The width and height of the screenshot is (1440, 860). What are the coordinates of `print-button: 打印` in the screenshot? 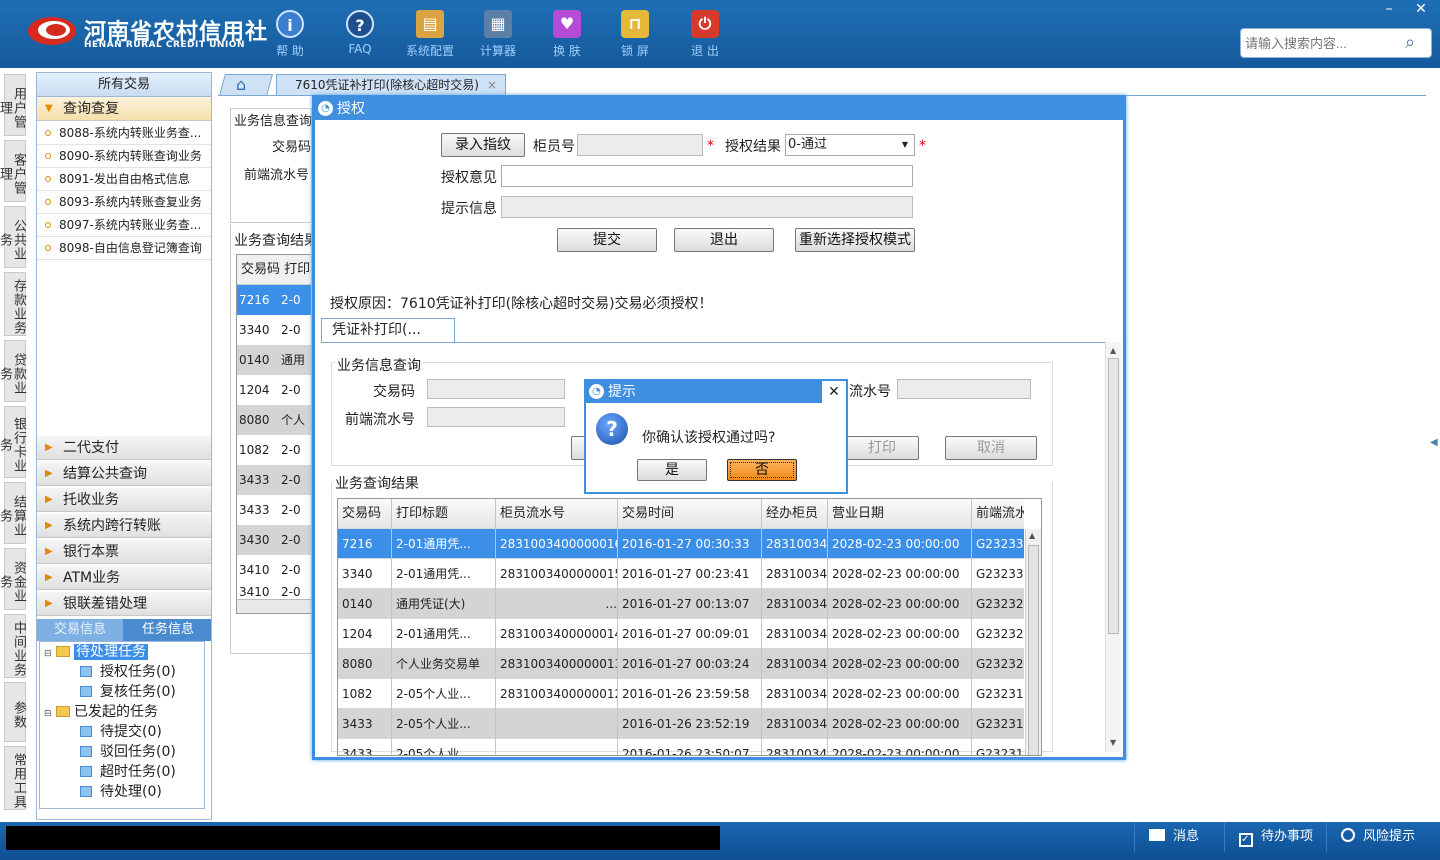 It's located at (882, 448).